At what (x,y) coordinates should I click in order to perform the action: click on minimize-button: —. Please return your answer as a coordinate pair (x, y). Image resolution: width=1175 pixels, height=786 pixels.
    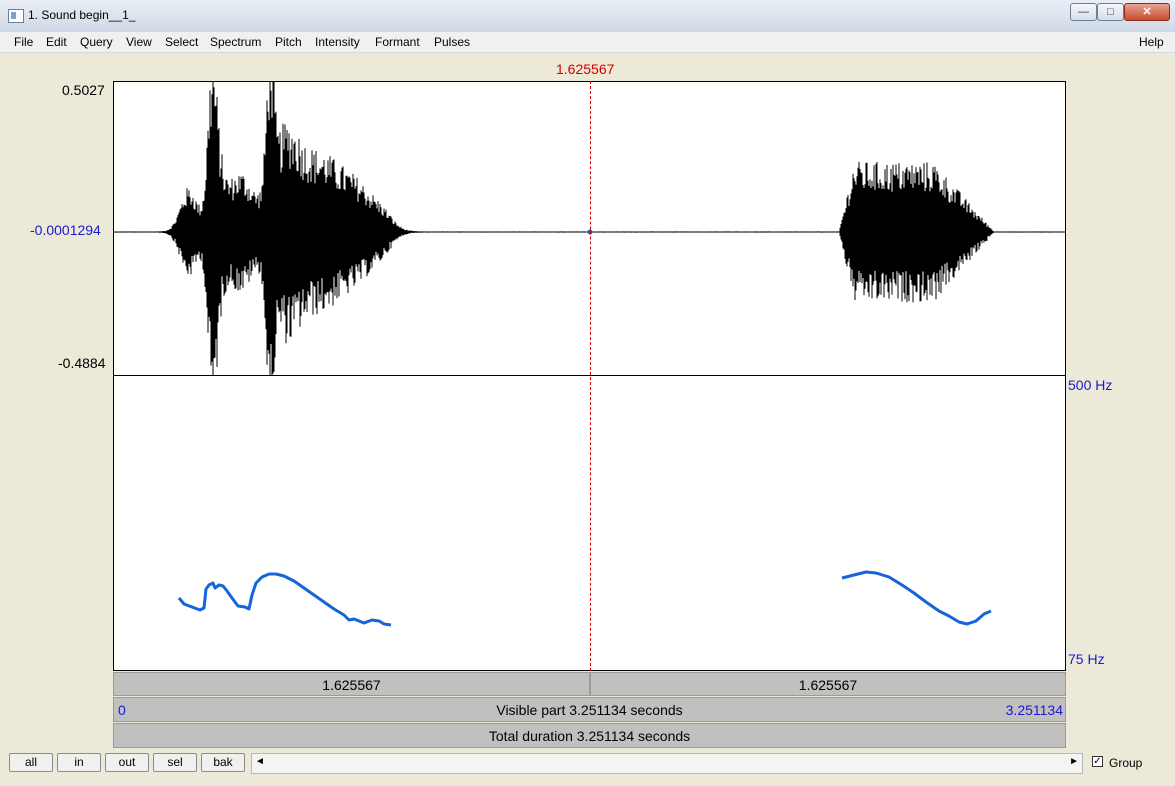
    Looking at the image, I should click on (1083, 12).